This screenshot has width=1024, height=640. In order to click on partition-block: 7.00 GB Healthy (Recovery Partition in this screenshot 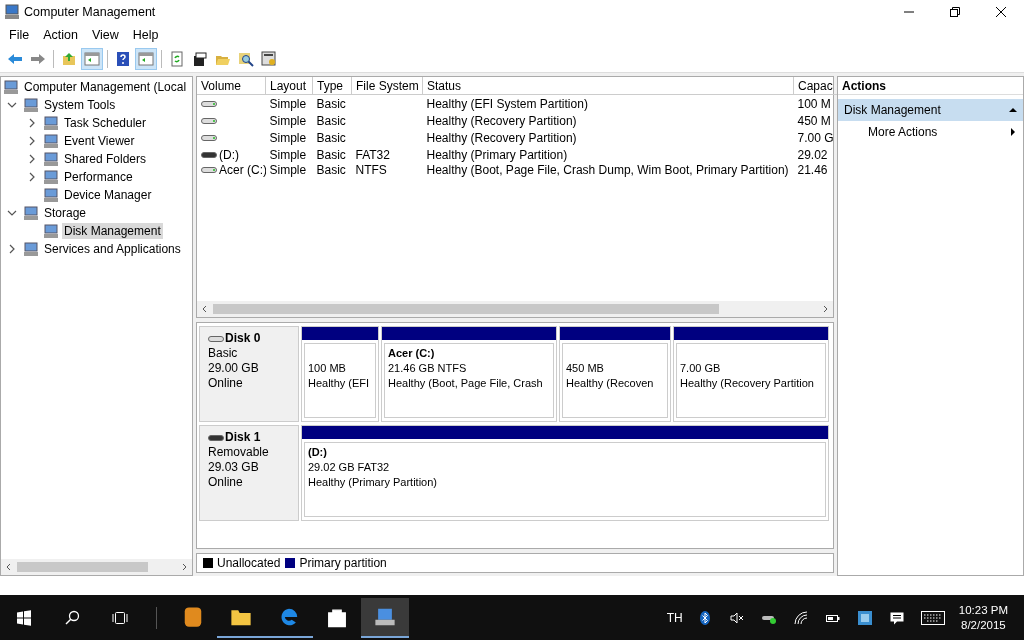, I will do `click(751, 374)`.